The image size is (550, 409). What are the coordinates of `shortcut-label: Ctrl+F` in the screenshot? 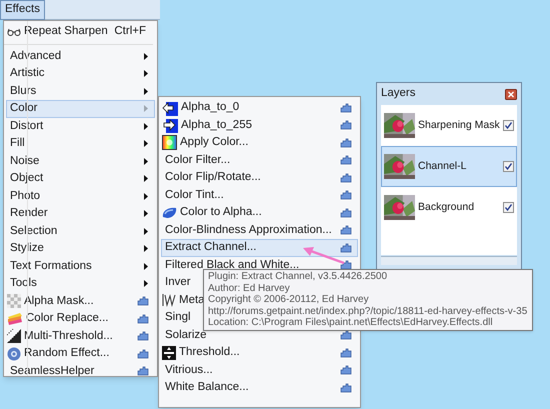 It's located at (130, 32).